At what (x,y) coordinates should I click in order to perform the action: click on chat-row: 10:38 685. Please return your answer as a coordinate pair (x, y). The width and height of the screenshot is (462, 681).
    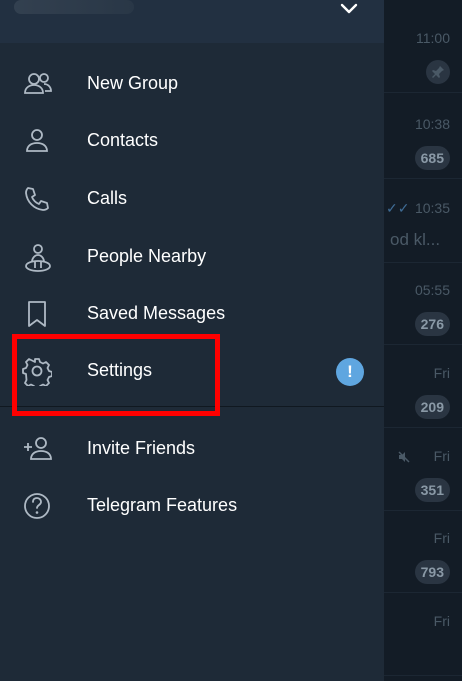
    Looking at the image, I should click on (423, 142).